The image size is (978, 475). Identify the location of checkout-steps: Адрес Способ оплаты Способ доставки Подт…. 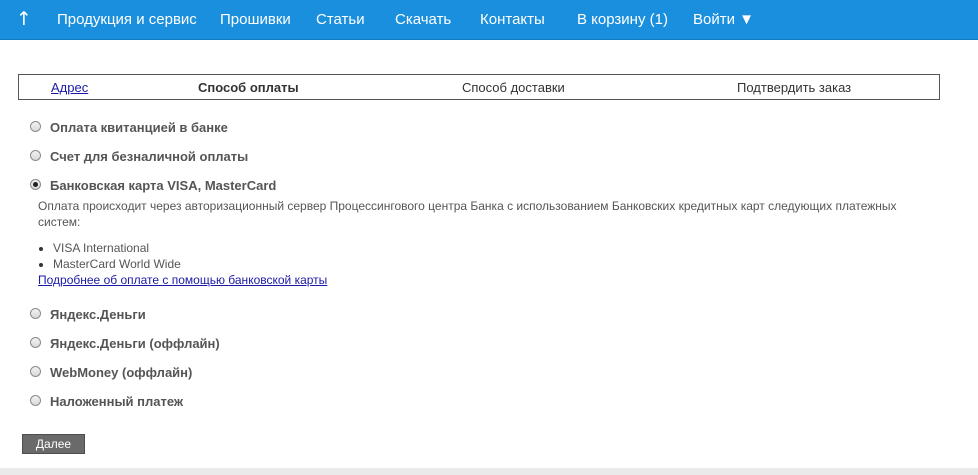
(479, 87).